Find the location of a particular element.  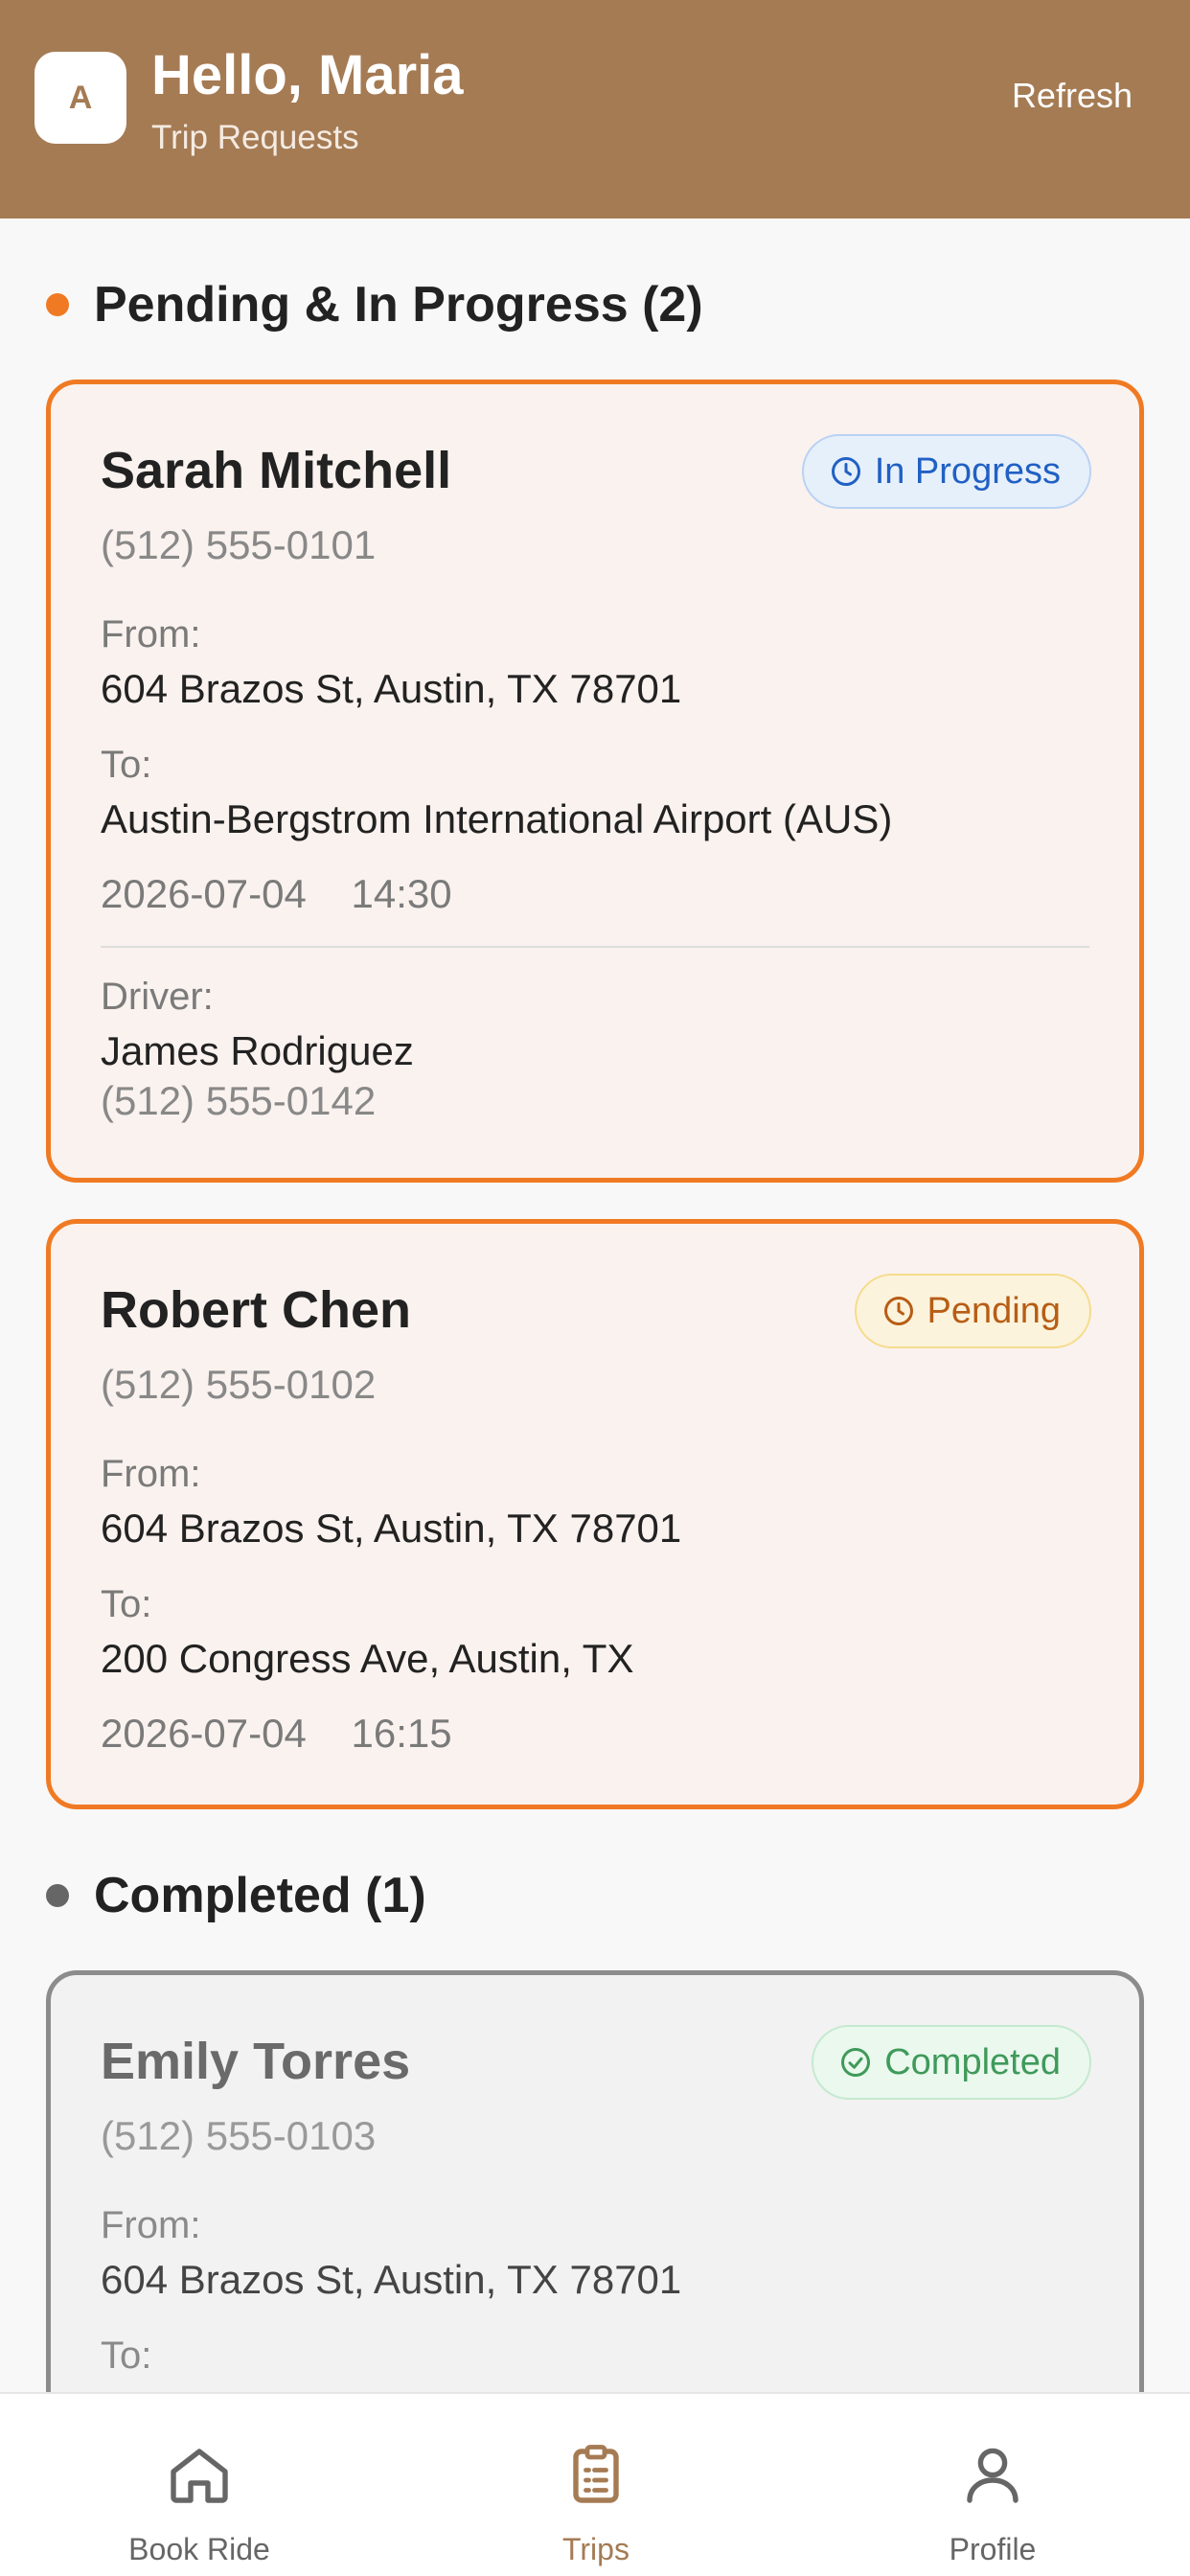

clipboard-icon is located at coordinates (596, 2474).